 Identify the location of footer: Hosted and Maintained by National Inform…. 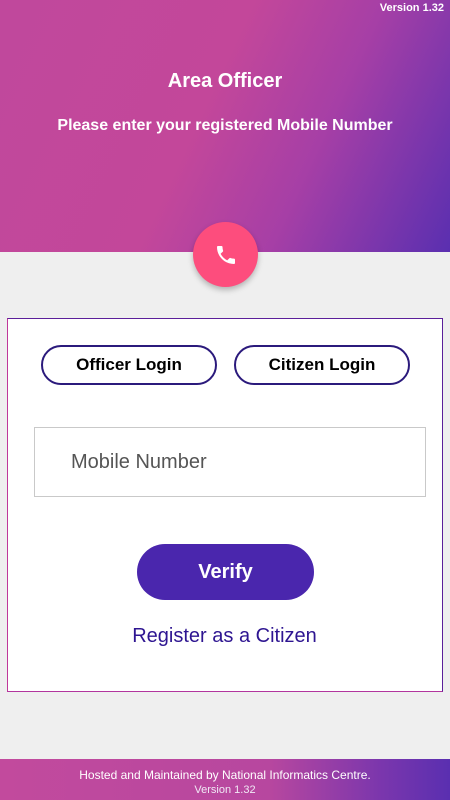
(225, 779).